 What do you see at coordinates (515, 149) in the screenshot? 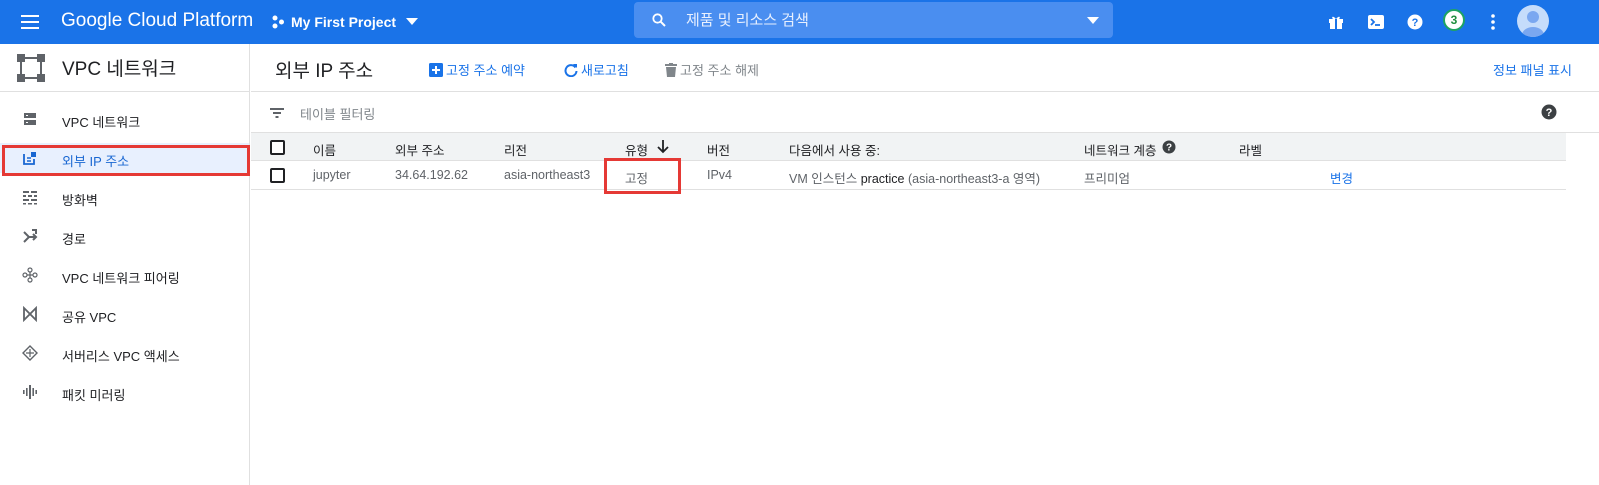
I see `column-header-region: 리전` at bounding box center [515, 149].